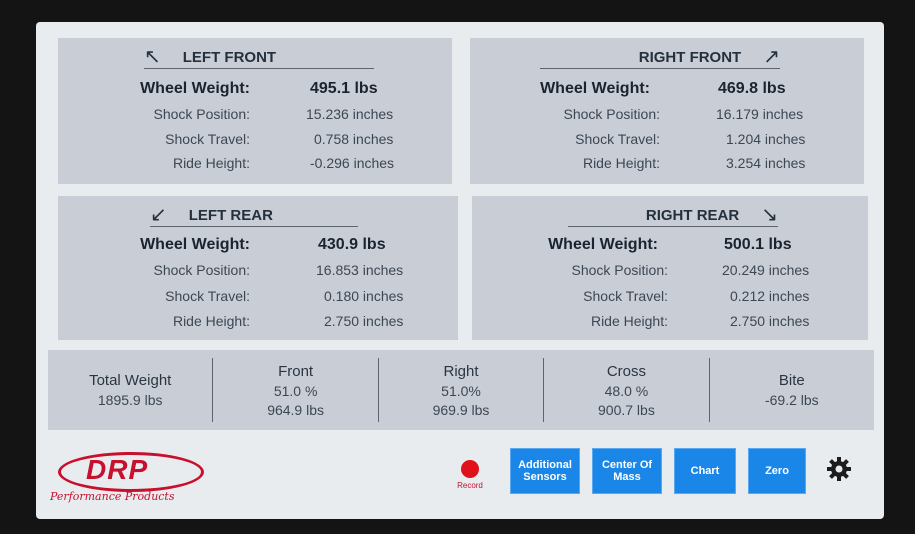  Describe the element at coordinates (130, 390) in the screenshot. I see `total-weight-cell: Total Weight 1895.9 lbs` at that location.